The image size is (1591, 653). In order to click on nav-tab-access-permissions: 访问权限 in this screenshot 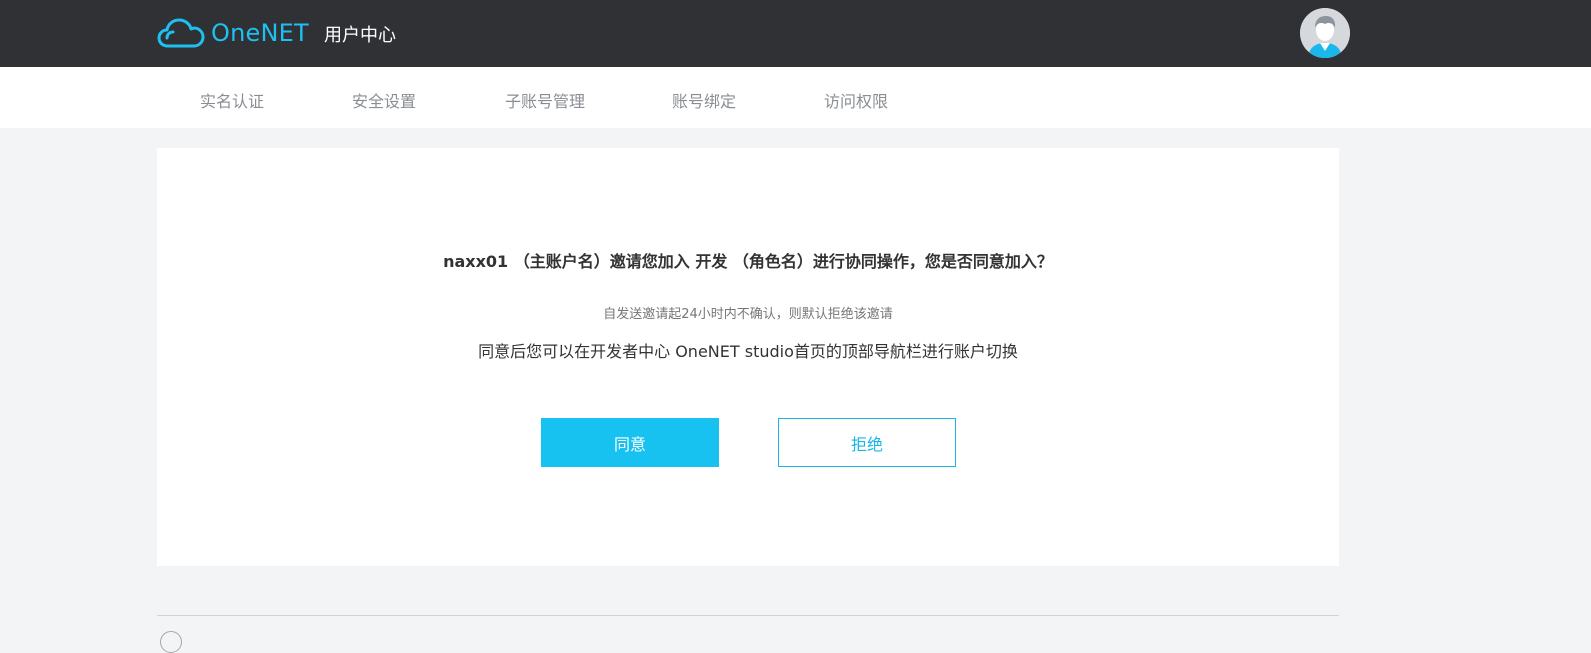, I will do `click(856, 100)`.